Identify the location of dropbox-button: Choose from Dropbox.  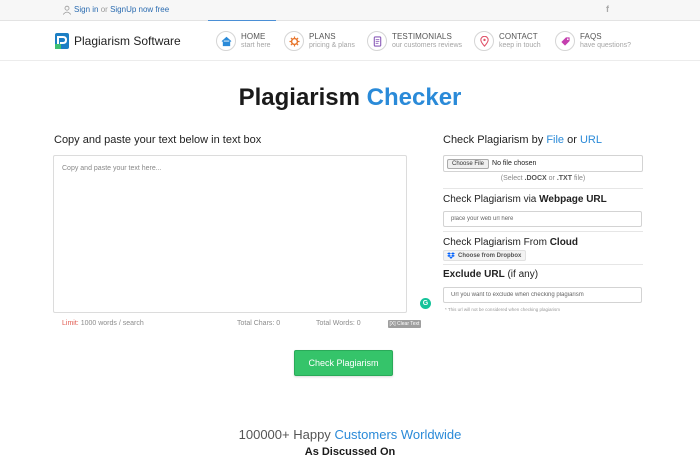
(484, 255).